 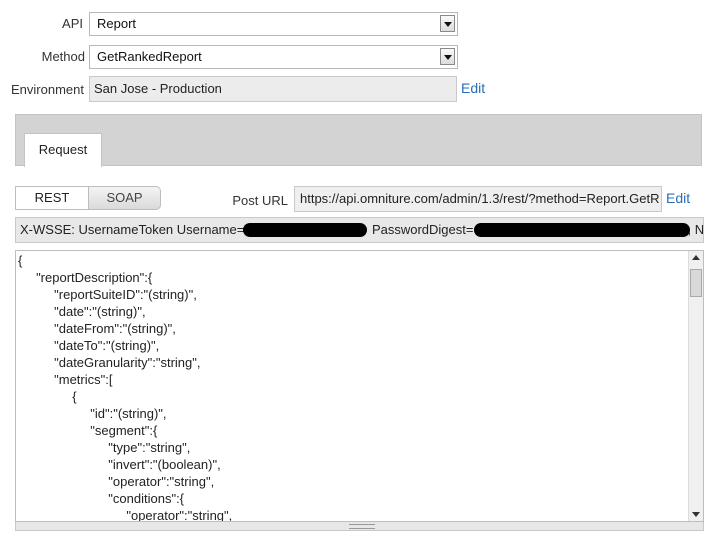 I want to click on api-label: API, so click(x=72, y=23).